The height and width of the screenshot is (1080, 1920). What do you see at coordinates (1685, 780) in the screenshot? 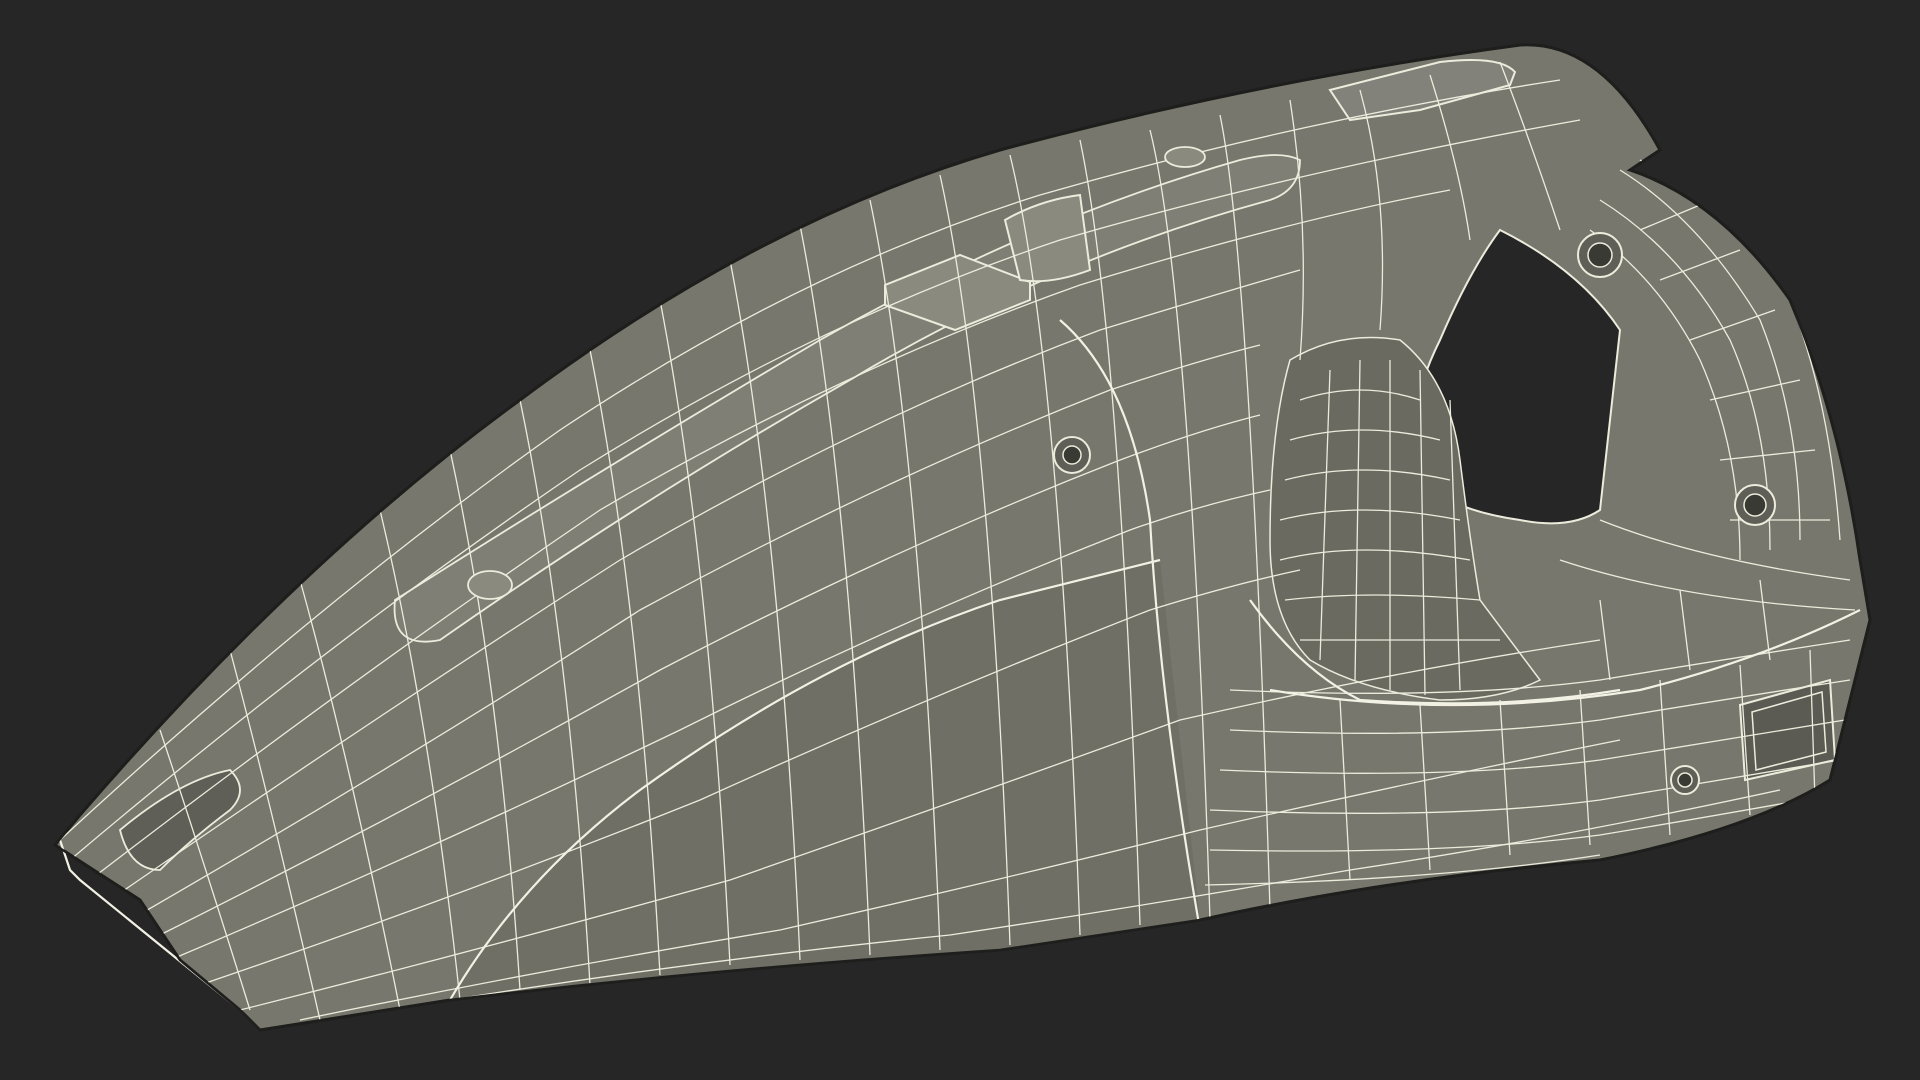
I see `screw-hole-bottom` at bounding box center [1685, 780].